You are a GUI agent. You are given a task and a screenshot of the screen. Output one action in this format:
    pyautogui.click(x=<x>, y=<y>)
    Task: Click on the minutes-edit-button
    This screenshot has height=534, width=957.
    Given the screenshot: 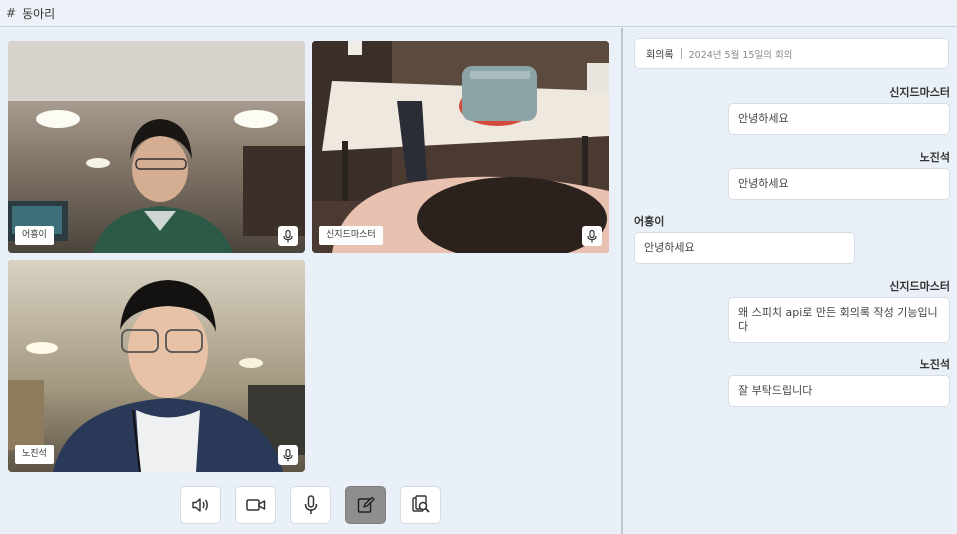 What is the action you would take?
    pyautogui.click(x=365, y=505)
    